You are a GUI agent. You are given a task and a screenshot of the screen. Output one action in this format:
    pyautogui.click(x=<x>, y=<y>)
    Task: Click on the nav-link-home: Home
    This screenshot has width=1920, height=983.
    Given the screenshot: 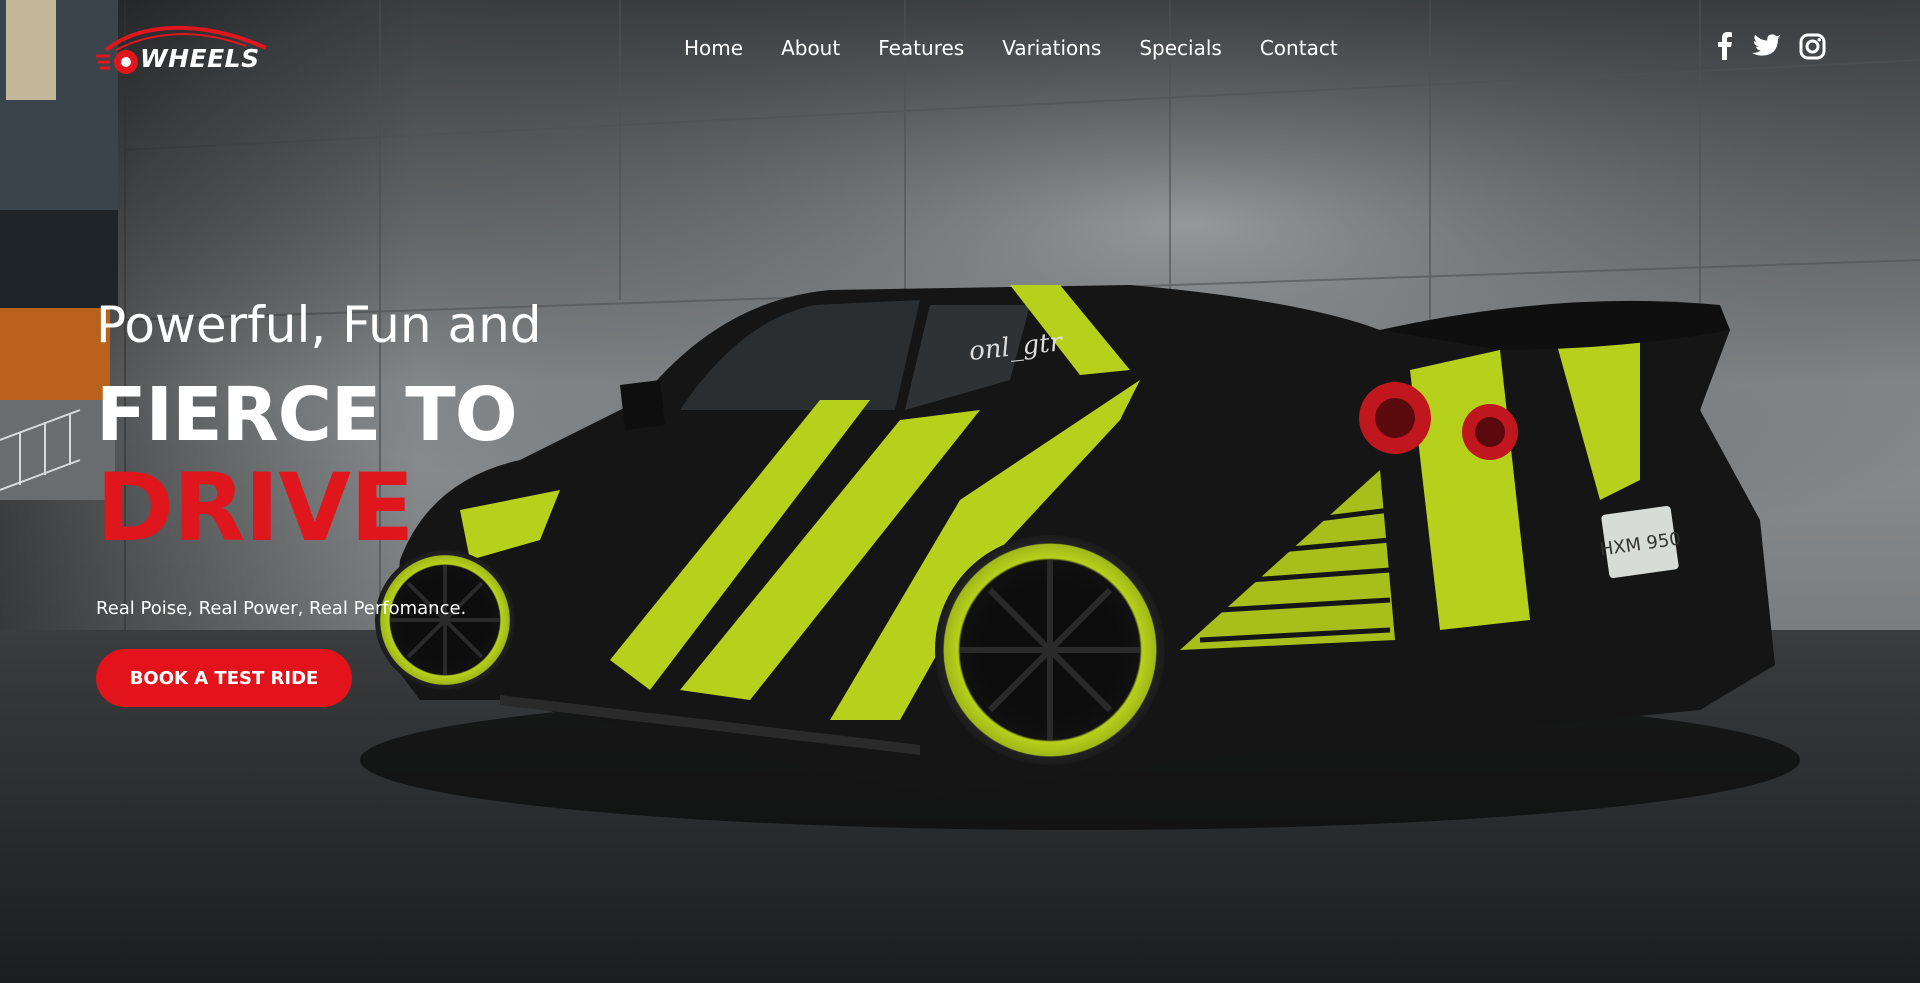 What is the action you would take?
    pyautogui.click(x=713, y=48)
    